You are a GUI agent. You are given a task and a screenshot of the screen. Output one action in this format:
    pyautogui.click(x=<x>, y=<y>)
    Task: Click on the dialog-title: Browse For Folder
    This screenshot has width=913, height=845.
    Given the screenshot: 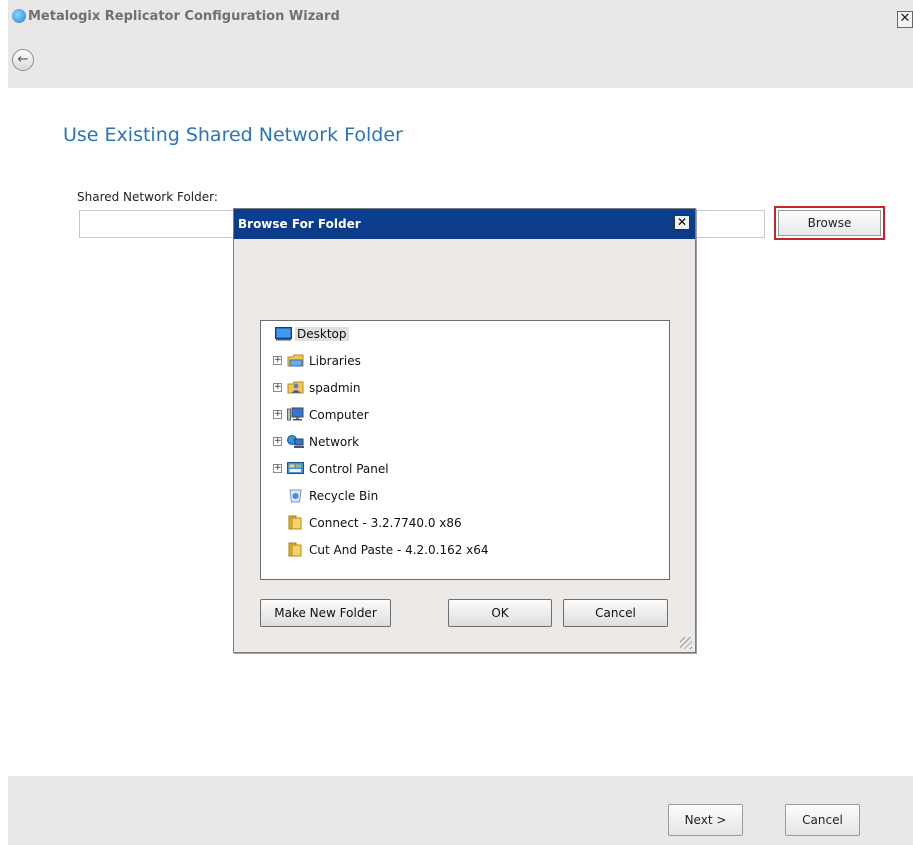 What is the action you would take?
    pyautogui.click(x=299, y=224)
    